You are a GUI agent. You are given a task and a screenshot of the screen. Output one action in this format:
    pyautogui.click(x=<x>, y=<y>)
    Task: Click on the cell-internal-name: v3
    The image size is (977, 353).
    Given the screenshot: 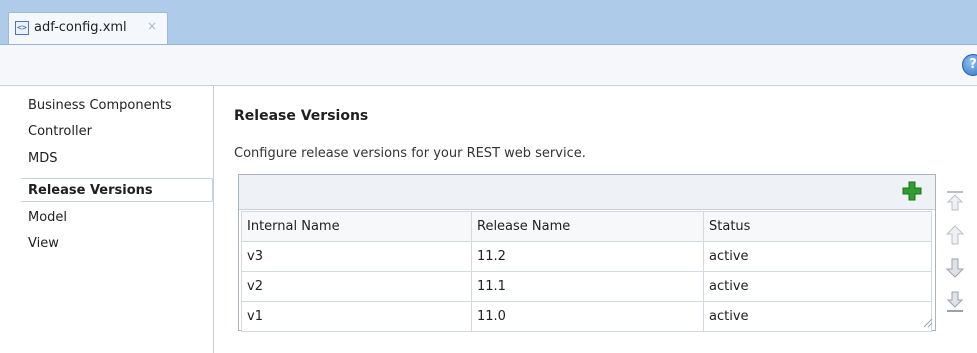 What is the action you would take?
    pyautogui.click(x=356, y=256)
    